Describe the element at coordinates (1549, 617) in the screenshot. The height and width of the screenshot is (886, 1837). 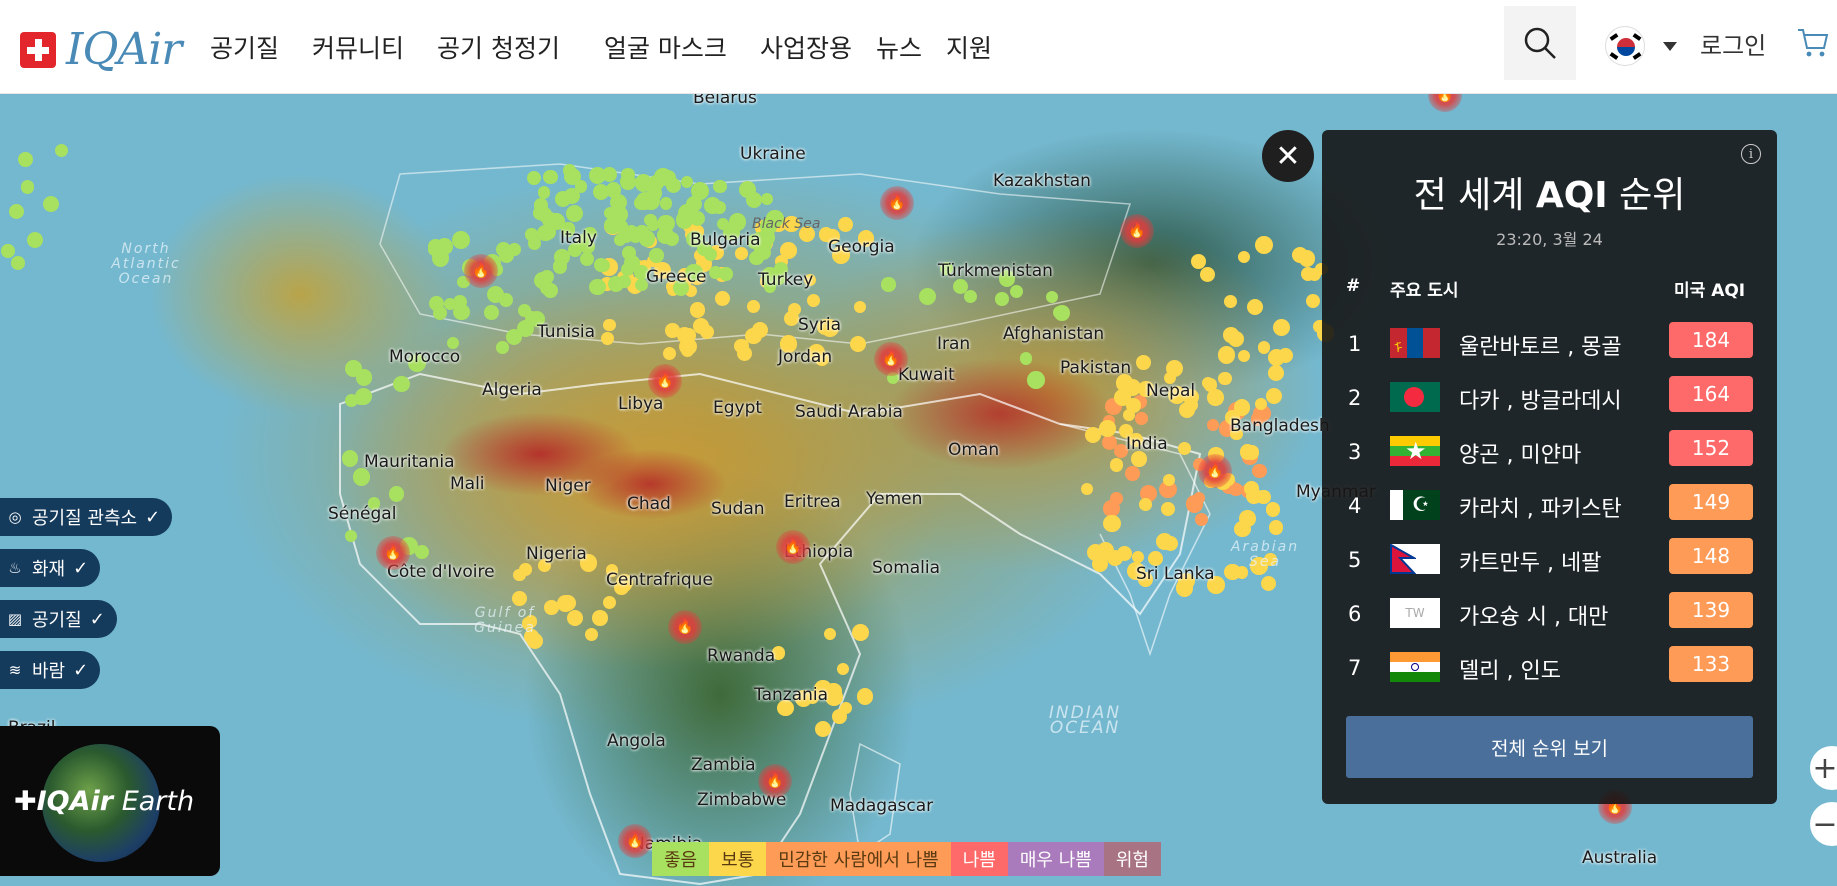
I see `ranking-row: 6 TW 가오슝 시 , 대만 139` at that location.